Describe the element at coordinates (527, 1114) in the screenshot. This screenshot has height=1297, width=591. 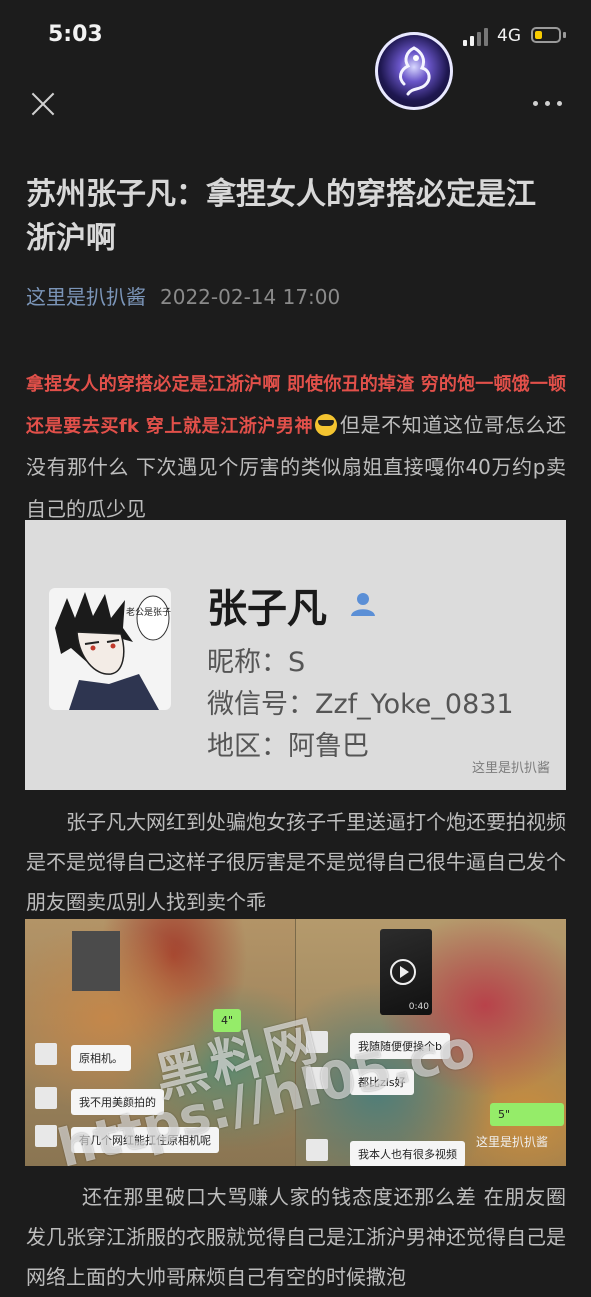
I see `voice-message-bubble: 5"` at that location.